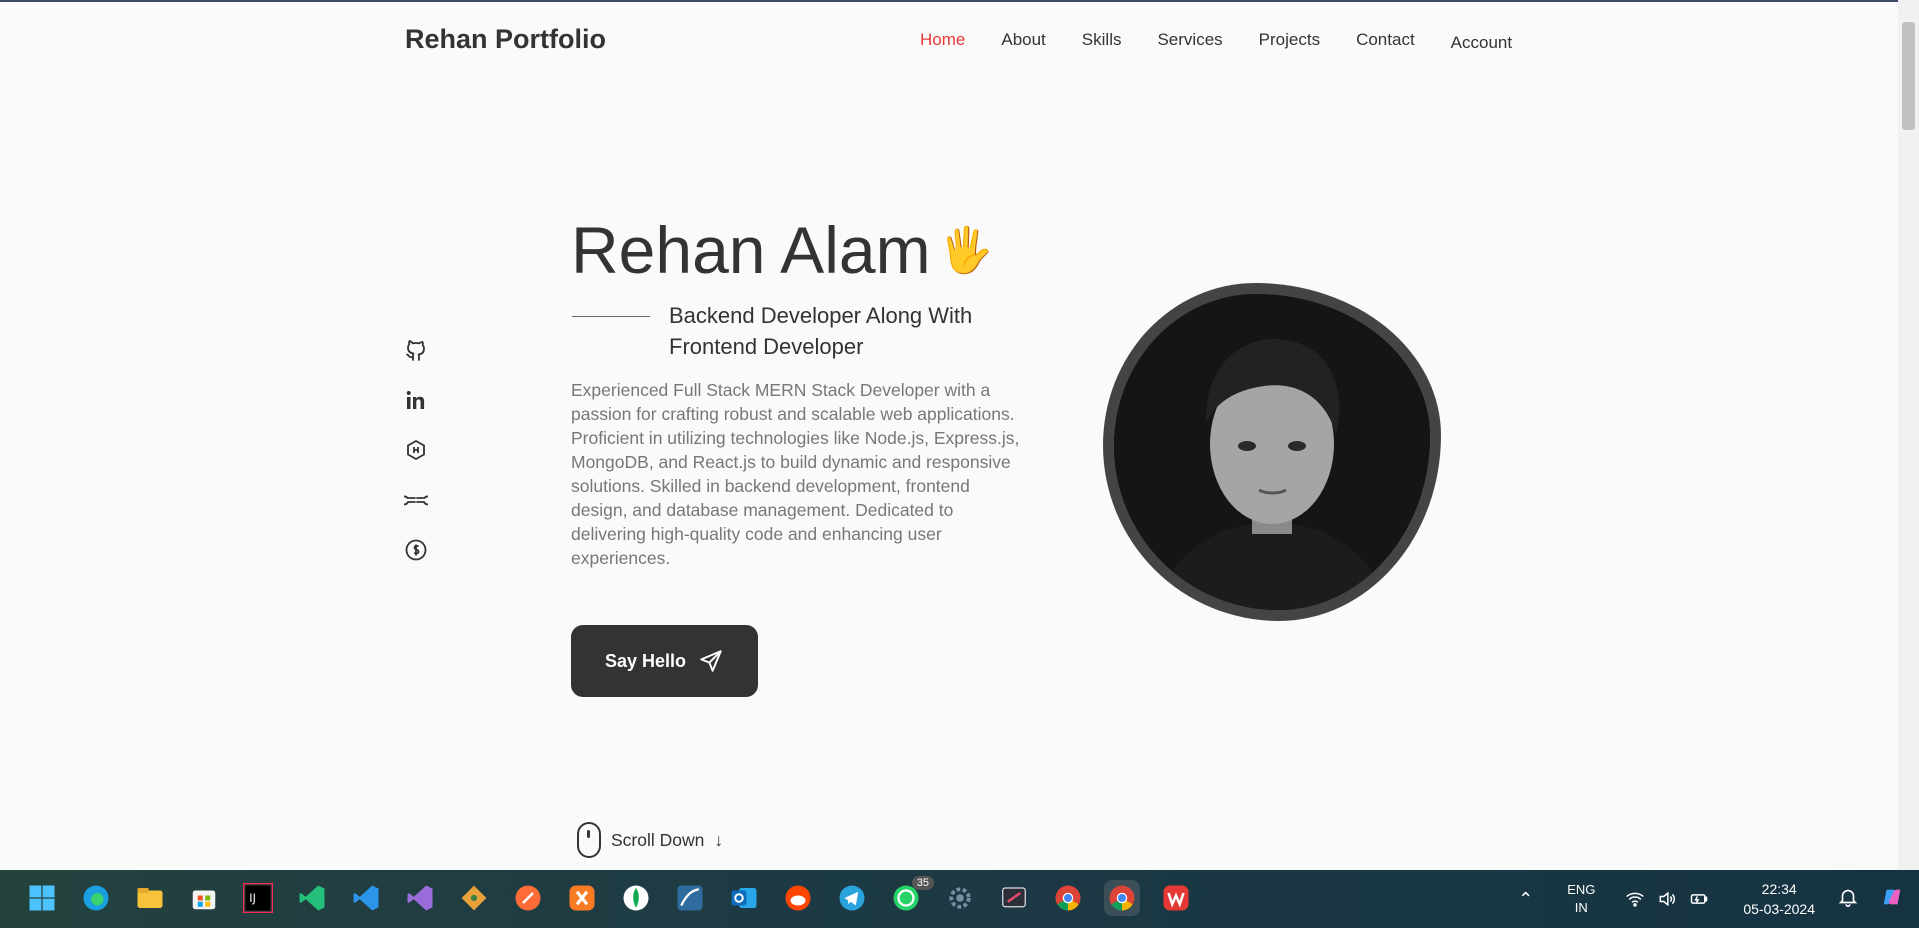 This screenshot has width=1919, height=928. What do you see at coordinates (312, 898) in the screenshot?
I see `vscode-icon` at bounding box center [312, 898].